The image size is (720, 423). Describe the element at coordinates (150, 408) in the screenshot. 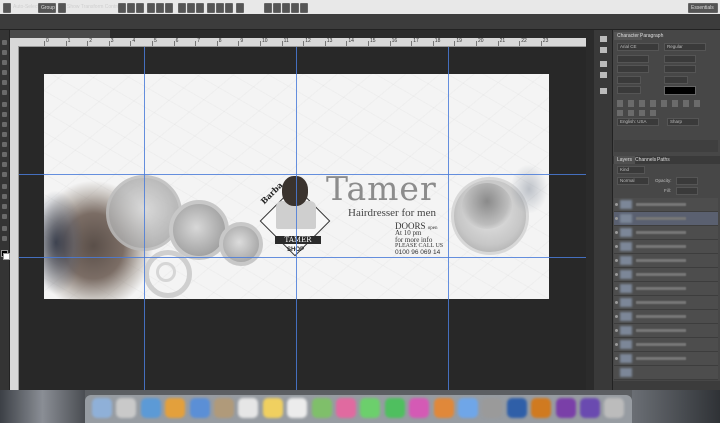

I see `safari-icon` at that location.